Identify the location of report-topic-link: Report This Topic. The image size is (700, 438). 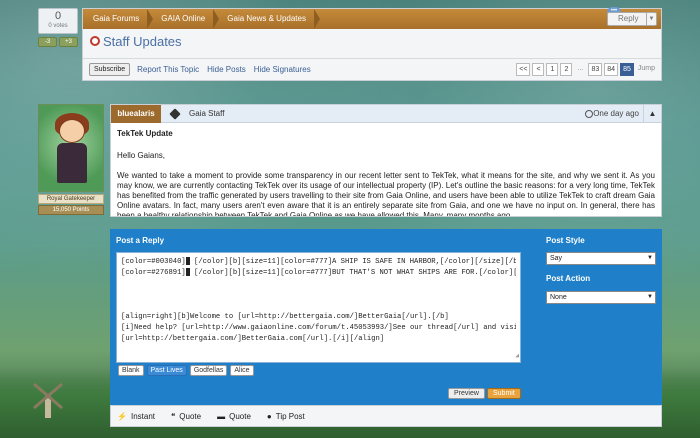
(168, 69).